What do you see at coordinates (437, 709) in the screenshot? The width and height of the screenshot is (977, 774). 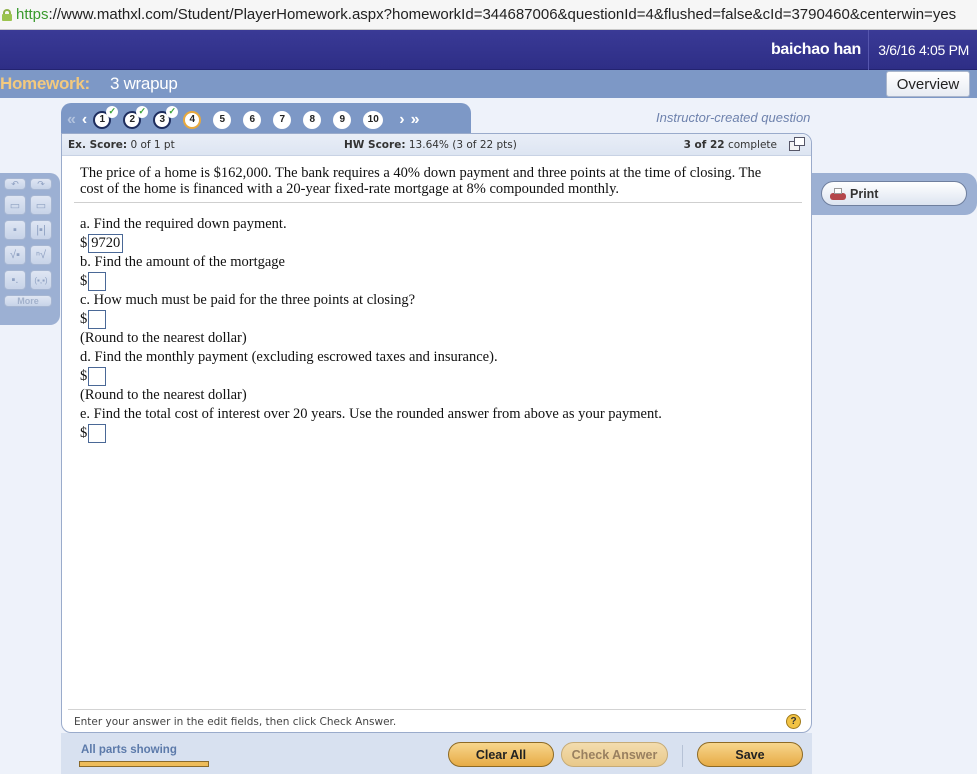 I see `footer-divider` at bounding box center [437, 709].